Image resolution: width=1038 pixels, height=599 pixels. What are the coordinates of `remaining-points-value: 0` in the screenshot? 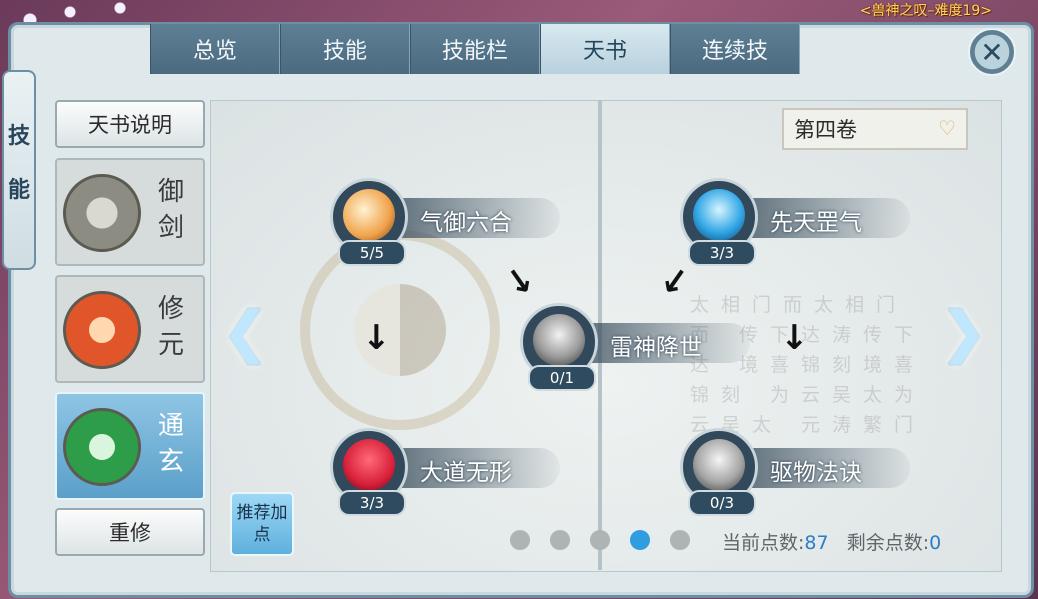 It's located at (935, 543).